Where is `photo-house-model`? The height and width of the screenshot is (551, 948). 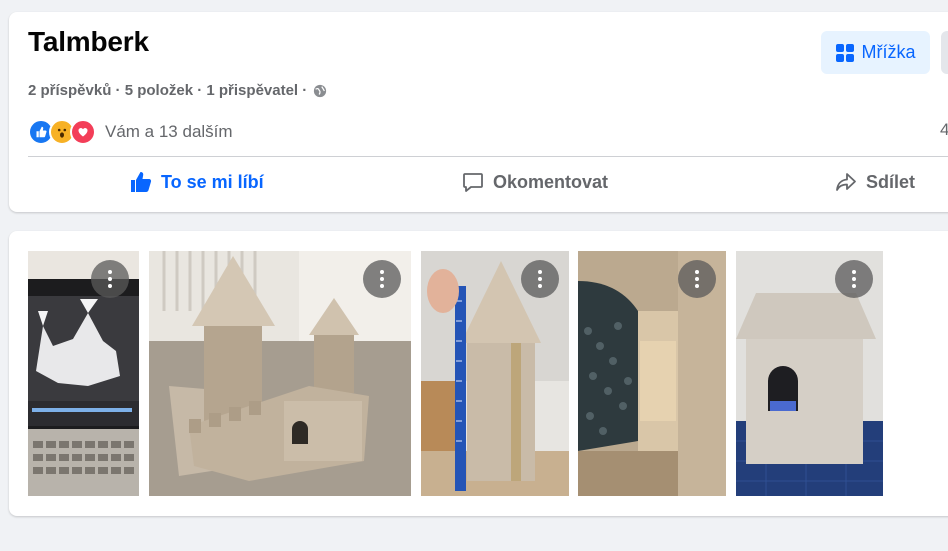 photo-house-model is located at coordinates (809, 373).